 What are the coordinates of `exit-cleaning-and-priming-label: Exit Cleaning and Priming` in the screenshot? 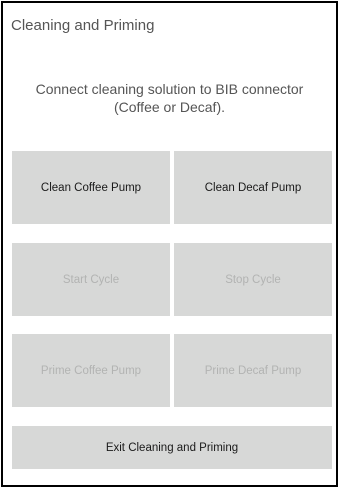 It's located at (172, 447).